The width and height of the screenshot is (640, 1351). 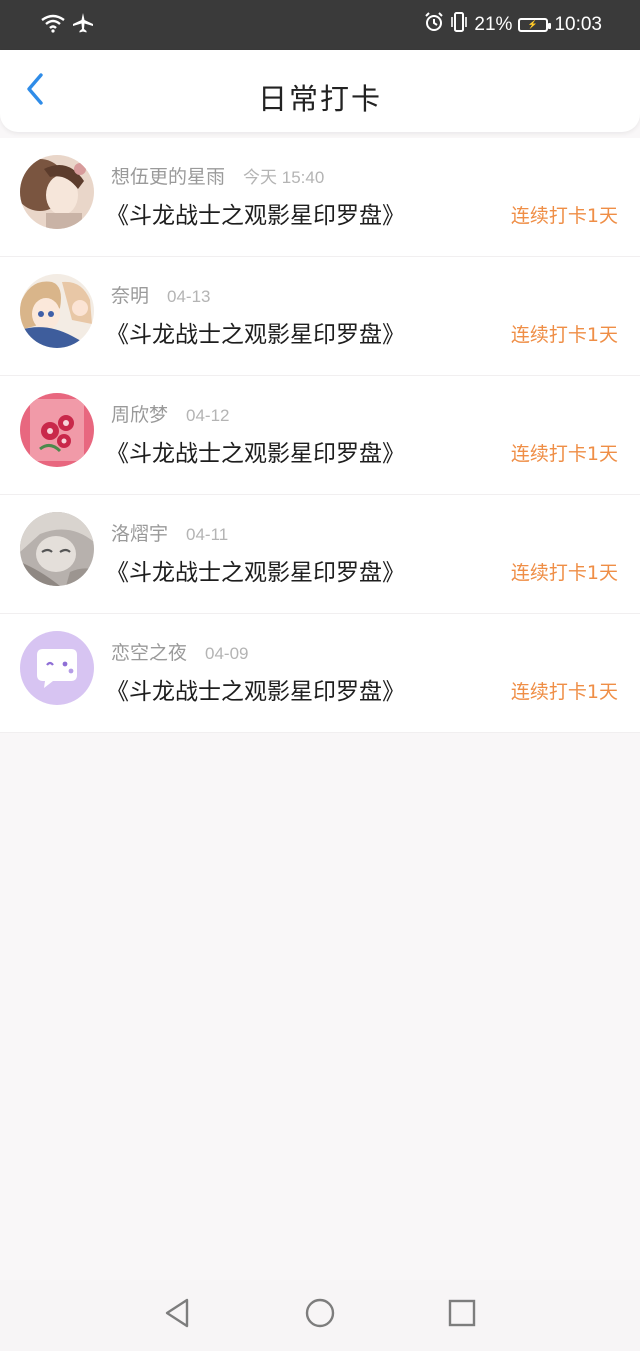 I want to click on nav-back-button, so click(x=177, y=1315).